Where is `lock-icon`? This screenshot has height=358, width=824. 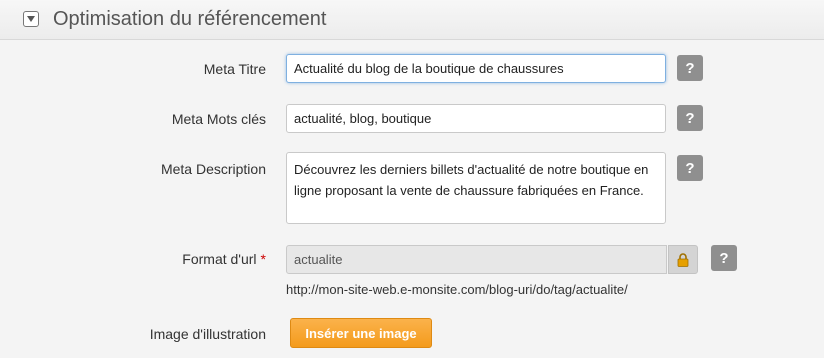
lock-icon is located at coordinates (683, 259).